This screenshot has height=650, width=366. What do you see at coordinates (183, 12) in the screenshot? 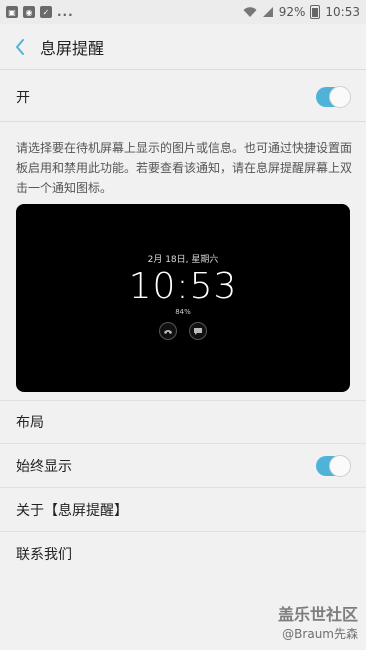
I see `status-bar: ▣ ◉ ✓ ... 92% 10:53` at bounding box center [183, 12].